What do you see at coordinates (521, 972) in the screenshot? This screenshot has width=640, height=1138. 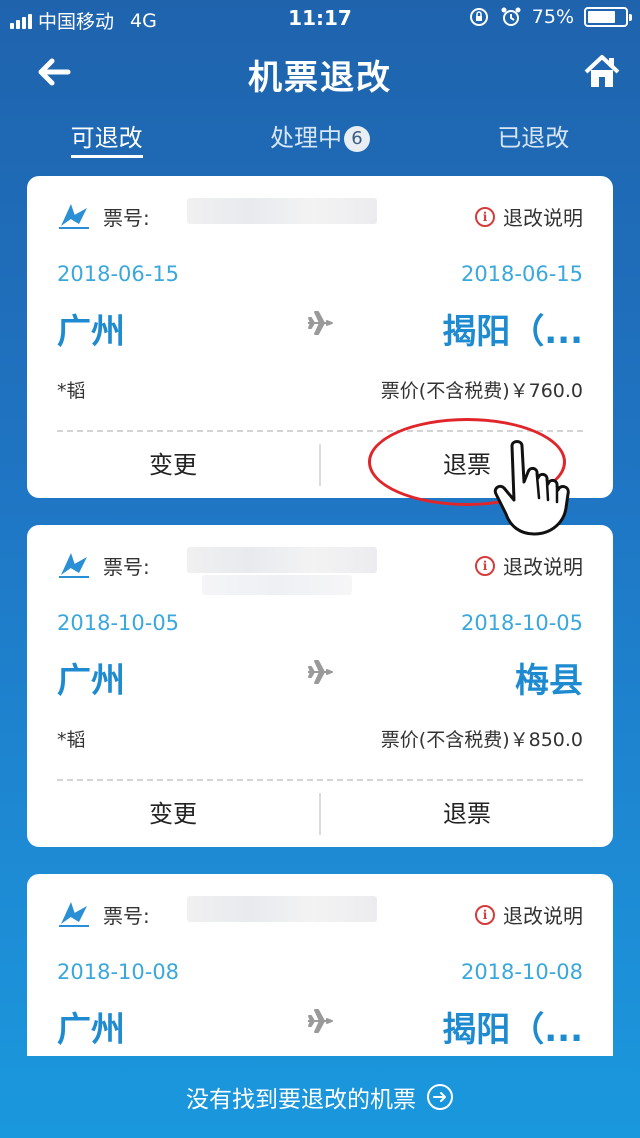 I see `arrival-date: 2018-10-08` at bounding box center [521, 972].